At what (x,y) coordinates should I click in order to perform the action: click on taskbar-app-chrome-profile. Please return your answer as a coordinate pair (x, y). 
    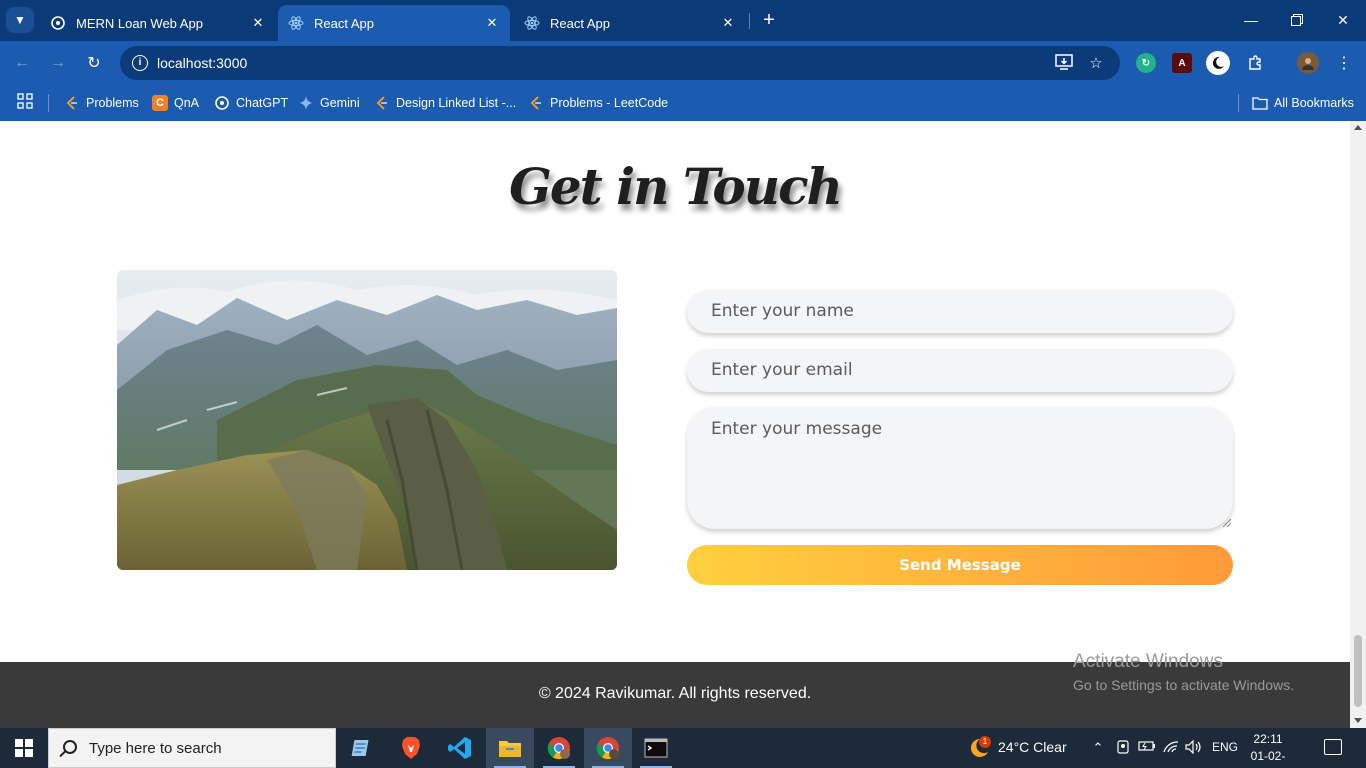
    Looking at the image, I should click on (608, 748).